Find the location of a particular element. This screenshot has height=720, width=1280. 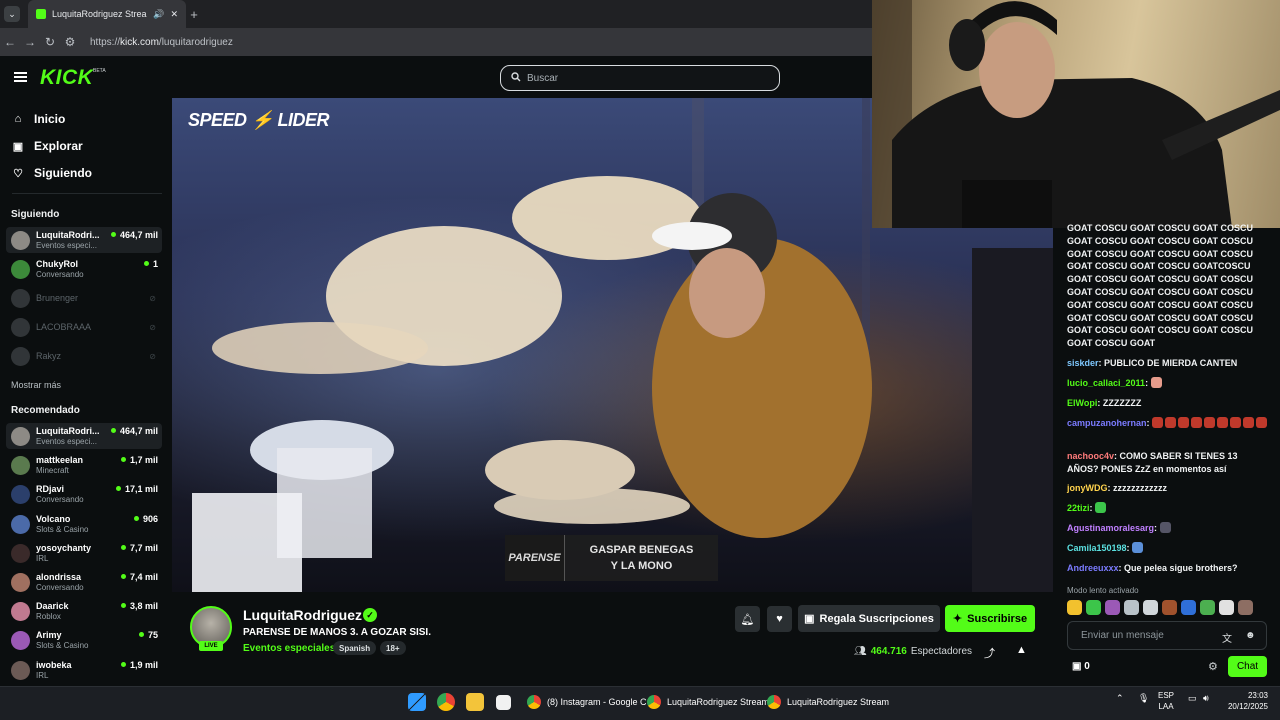

taskbar-app-instagram: (8) Instagram - Google C is located at coordinates (587, 702).